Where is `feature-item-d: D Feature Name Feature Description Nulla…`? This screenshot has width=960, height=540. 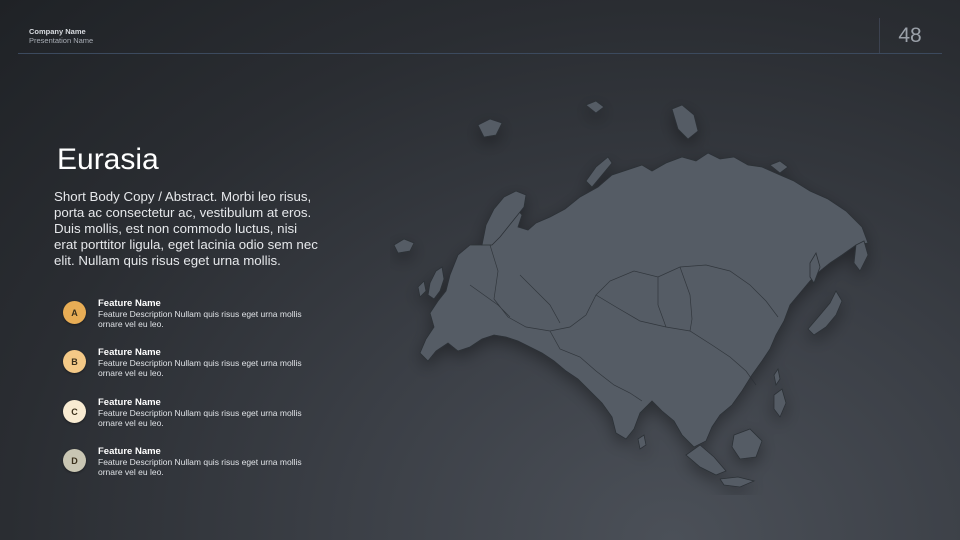 feature-item-d: D Feature Name Feature Description Nulla… is located at coordinates (183, 466).